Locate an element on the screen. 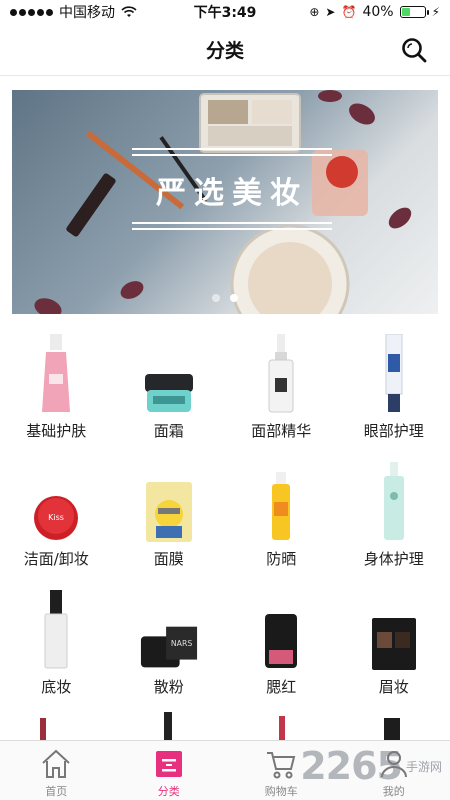  face-mask-pack-icon is located at coordinates (168, 512).